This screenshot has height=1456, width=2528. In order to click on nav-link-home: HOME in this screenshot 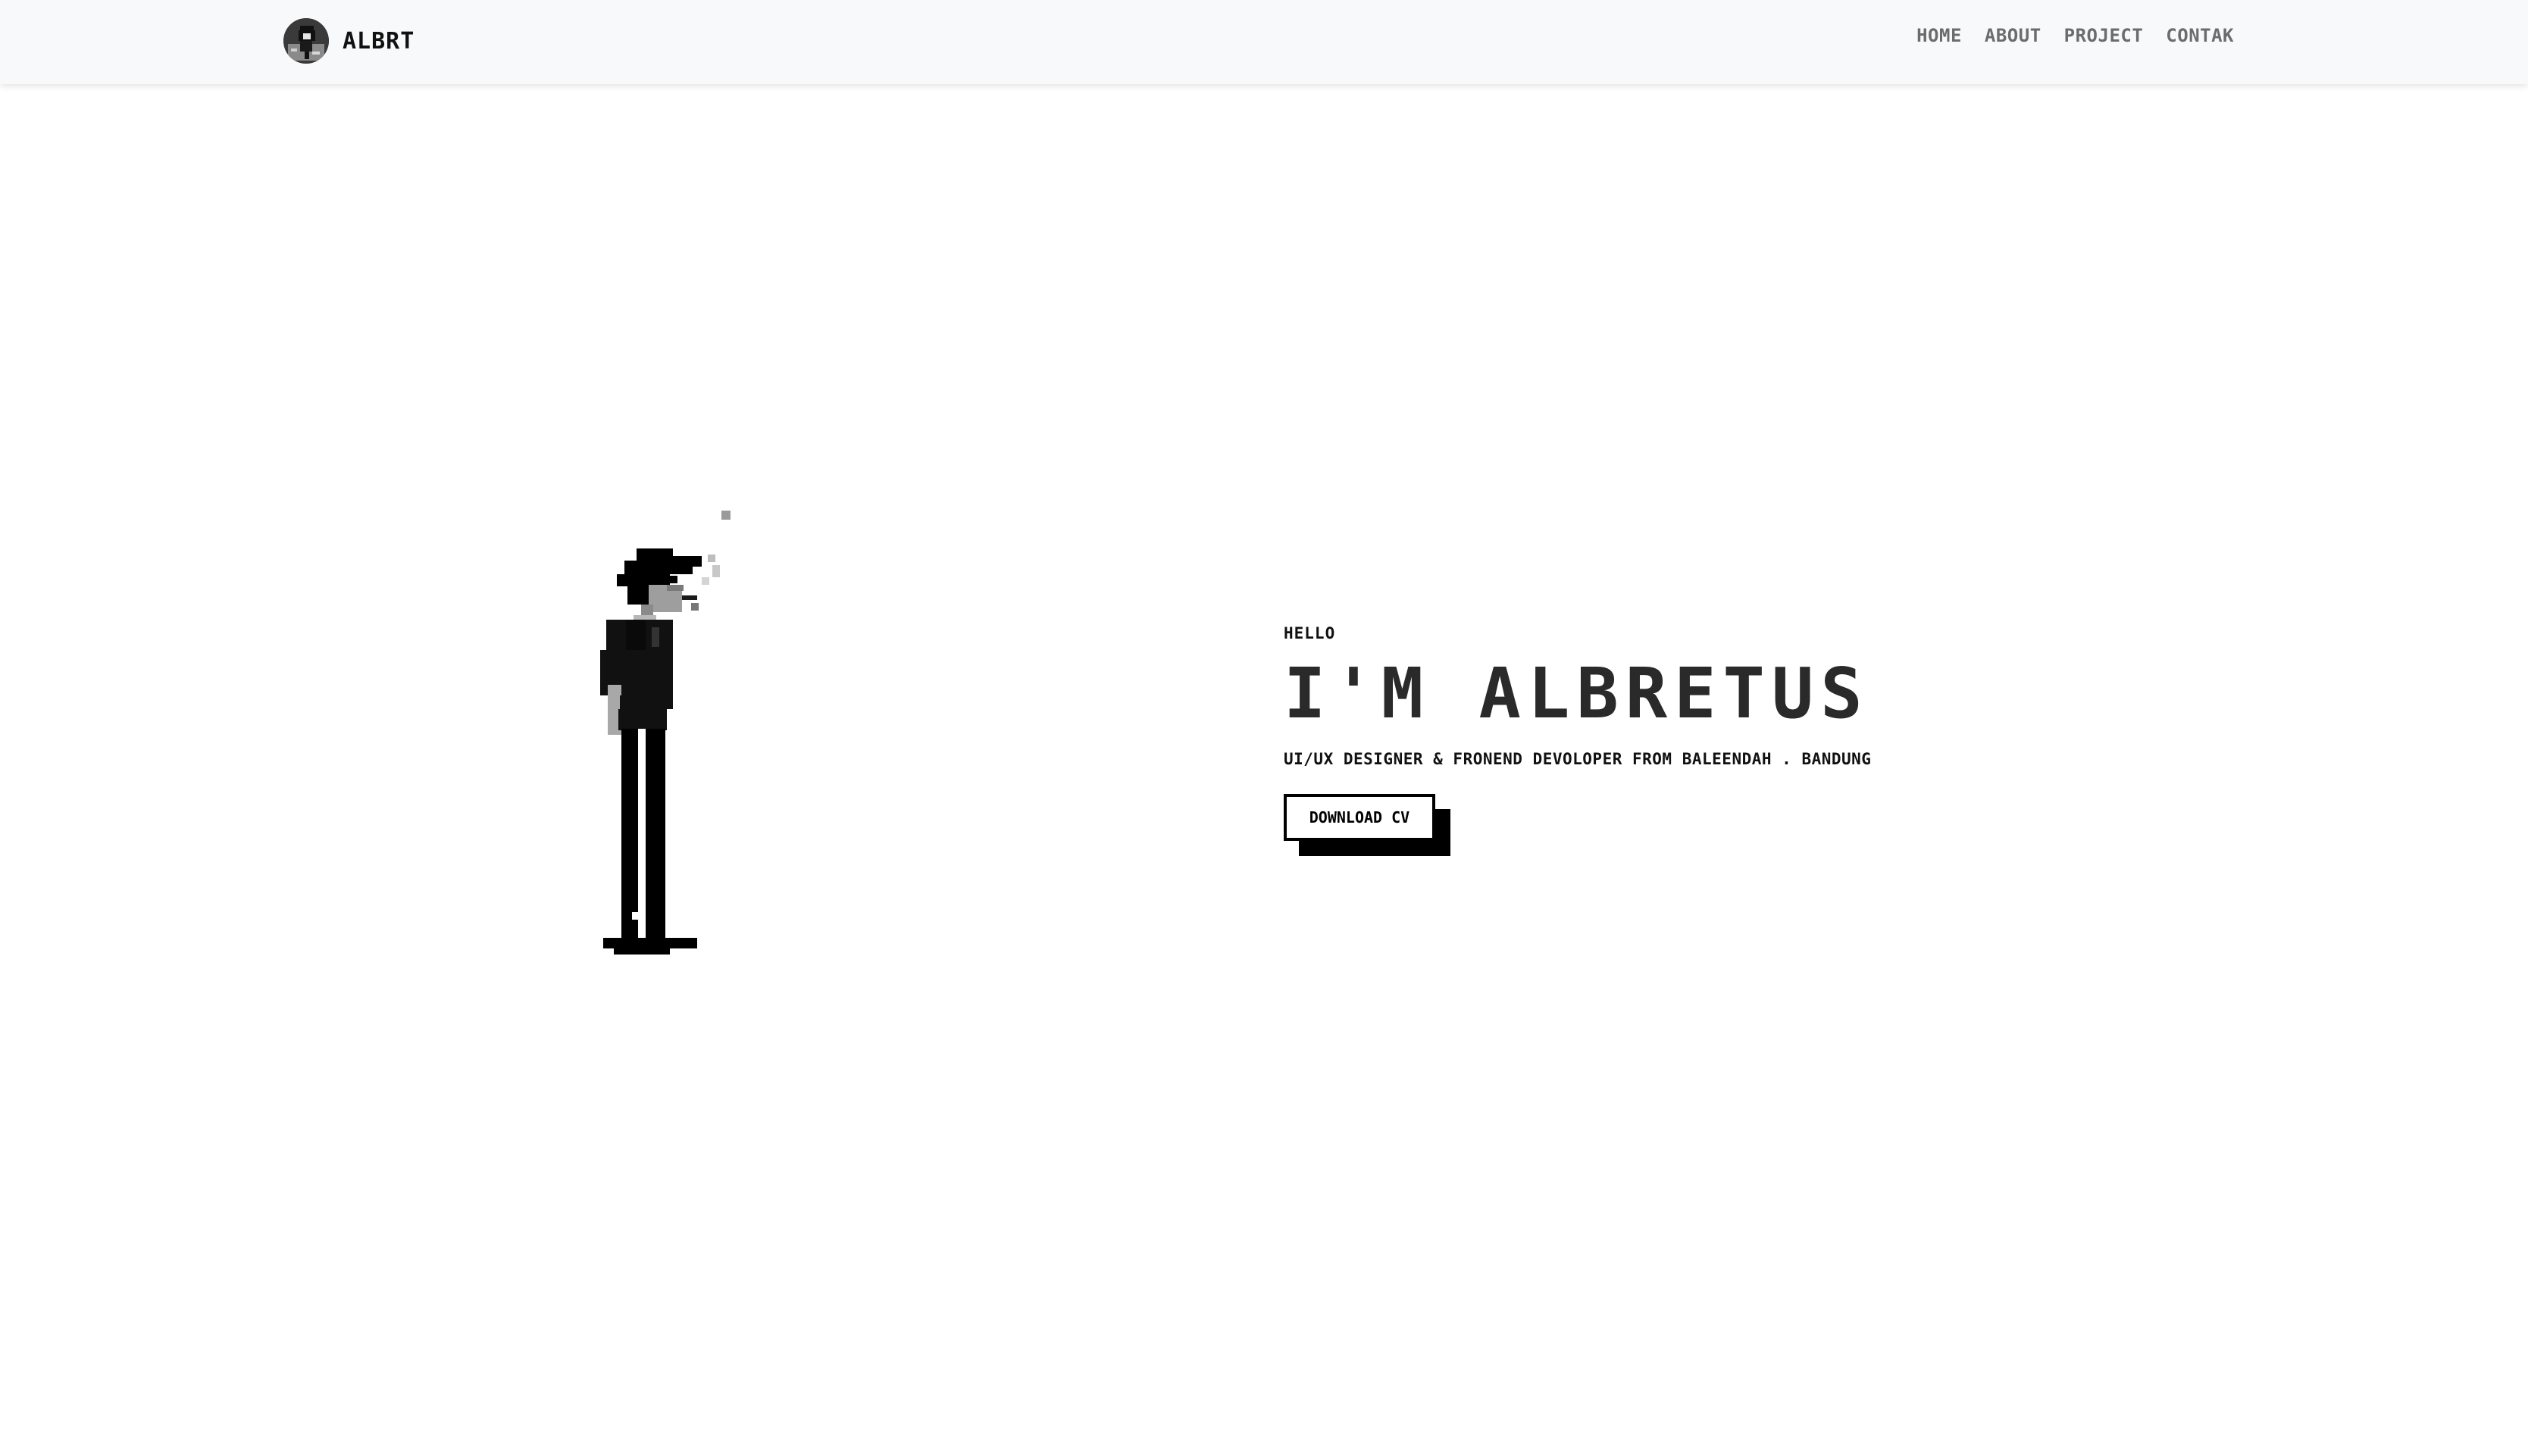, I will do `click(1939, 35)`.